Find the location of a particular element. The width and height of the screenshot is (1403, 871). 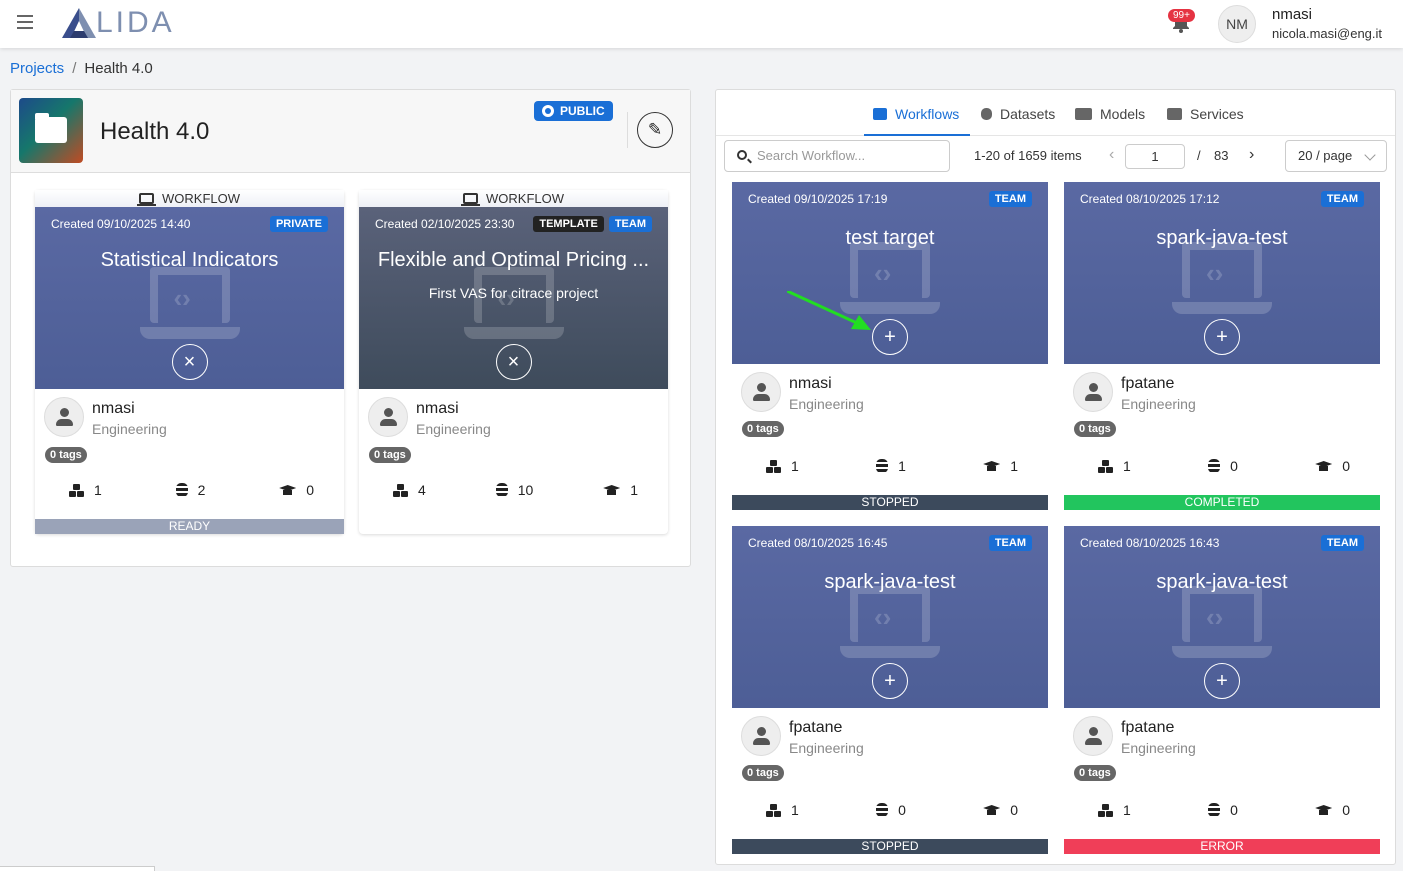

tab-label: Datasets is located at coordinates (1028, 114).